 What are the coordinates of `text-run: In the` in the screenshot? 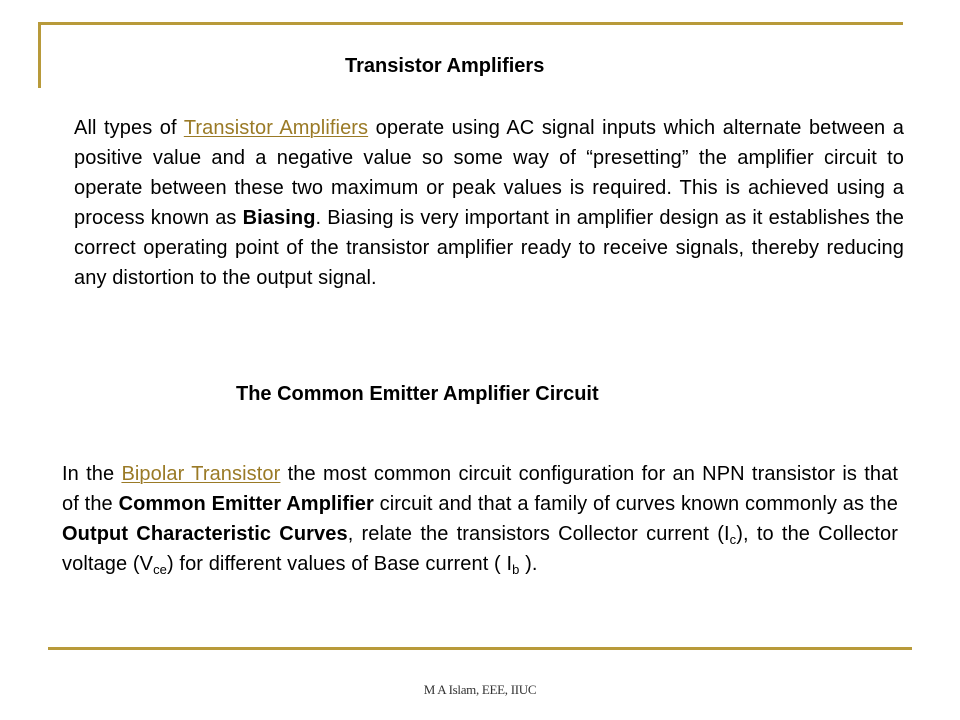 It's located at (92, 474).